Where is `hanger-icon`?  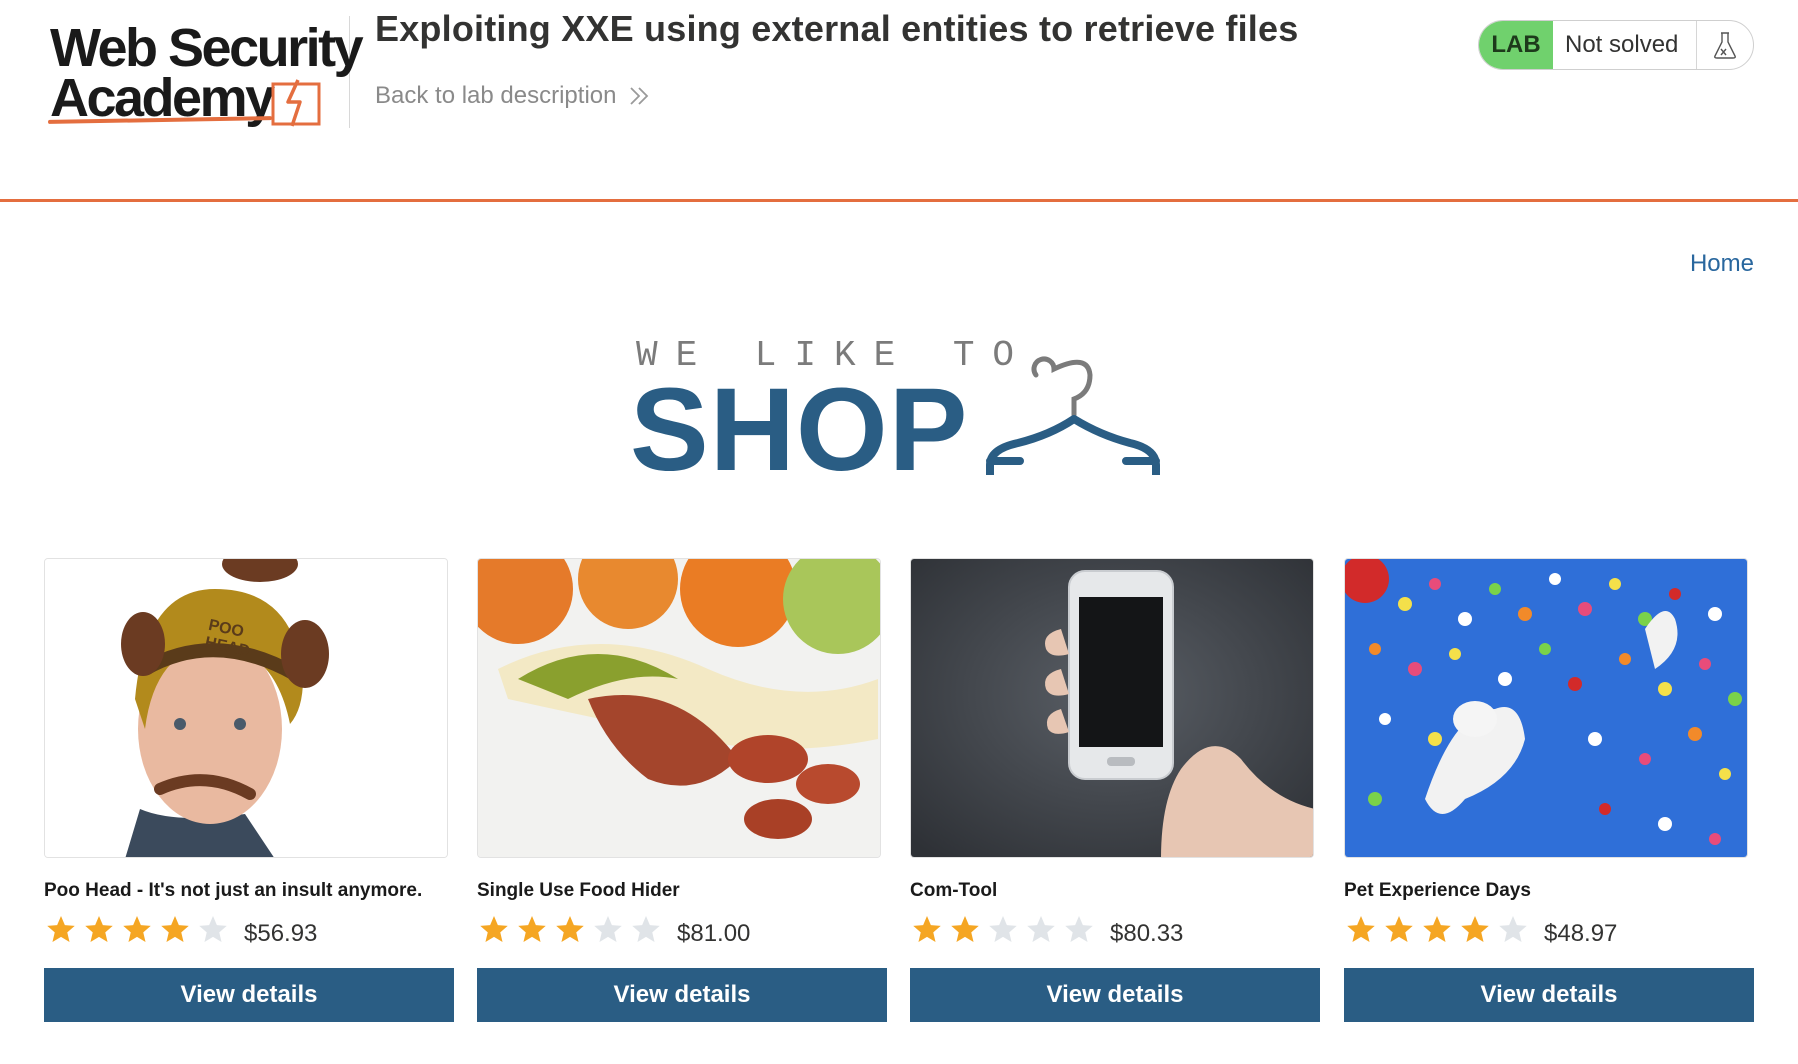
hanger-icon is located at coordinates (1073, 415).